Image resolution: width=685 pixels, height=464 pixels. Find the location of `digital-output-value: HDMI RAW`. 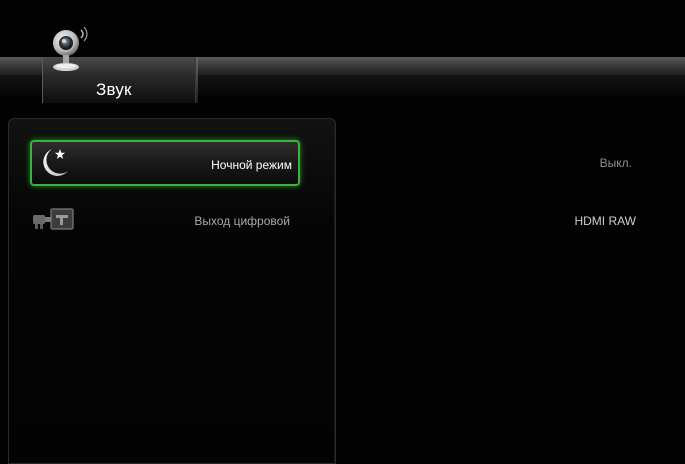

digital-output-value: HDMI RAW is located at coordinates (605, 221).